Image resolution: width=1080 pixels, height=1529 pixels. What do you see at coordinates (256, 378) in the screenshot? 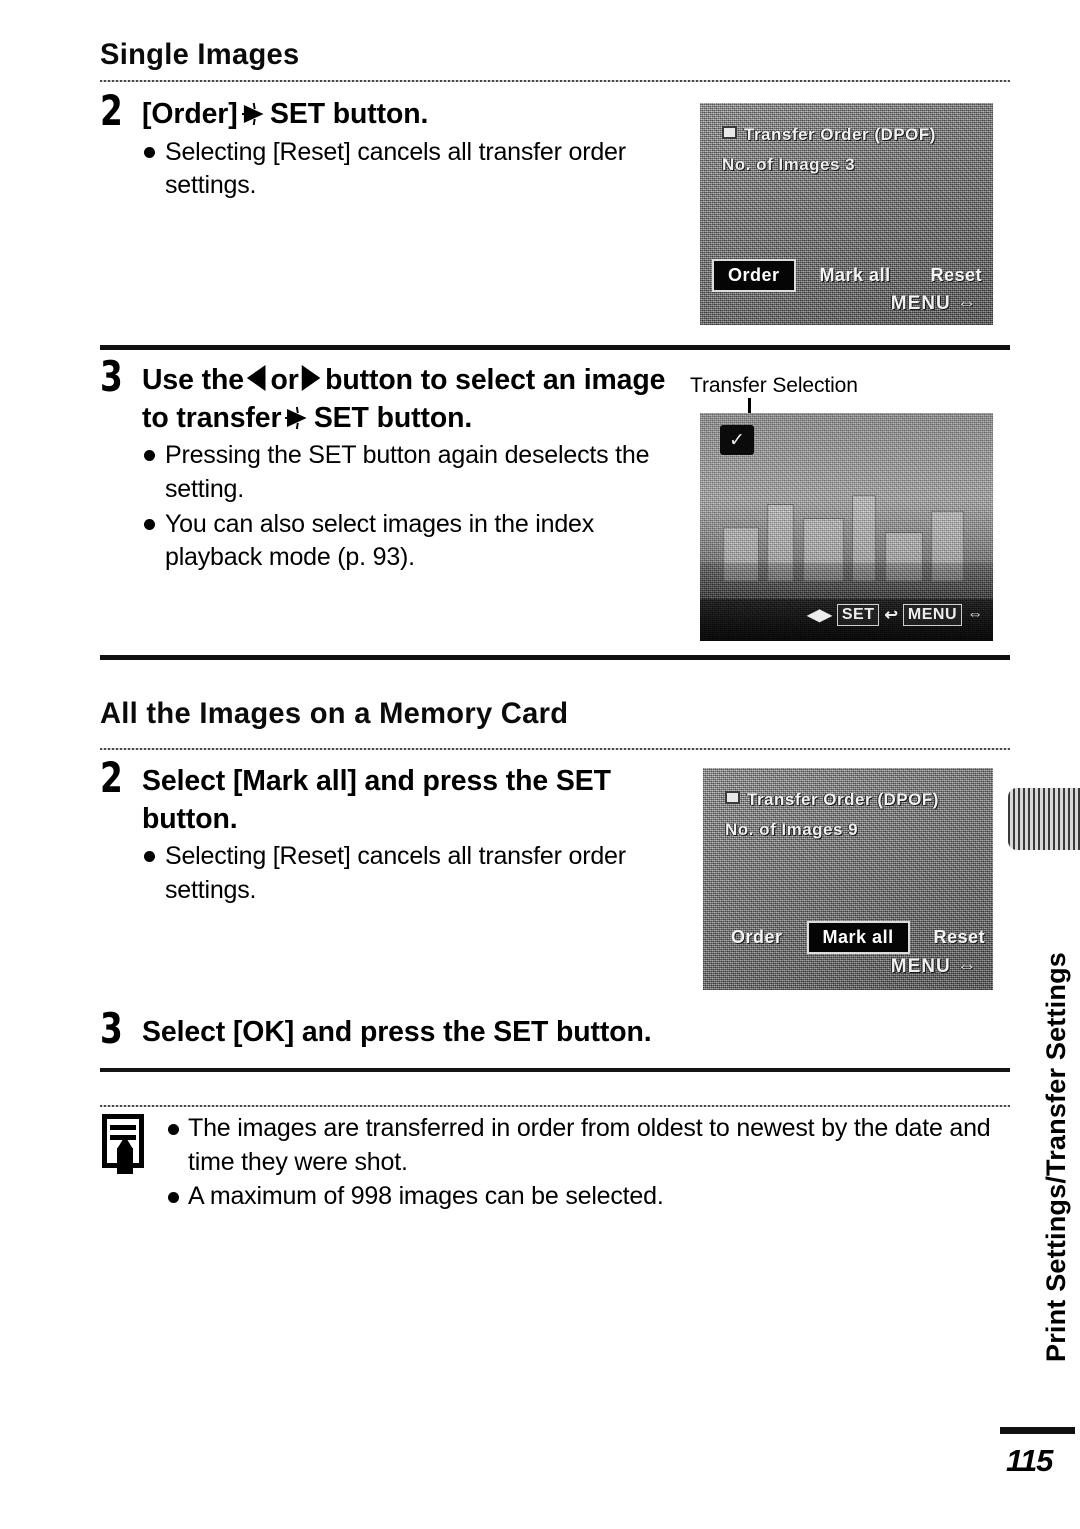
I see `left-arrow-icon` at bounding box center [256, 378].